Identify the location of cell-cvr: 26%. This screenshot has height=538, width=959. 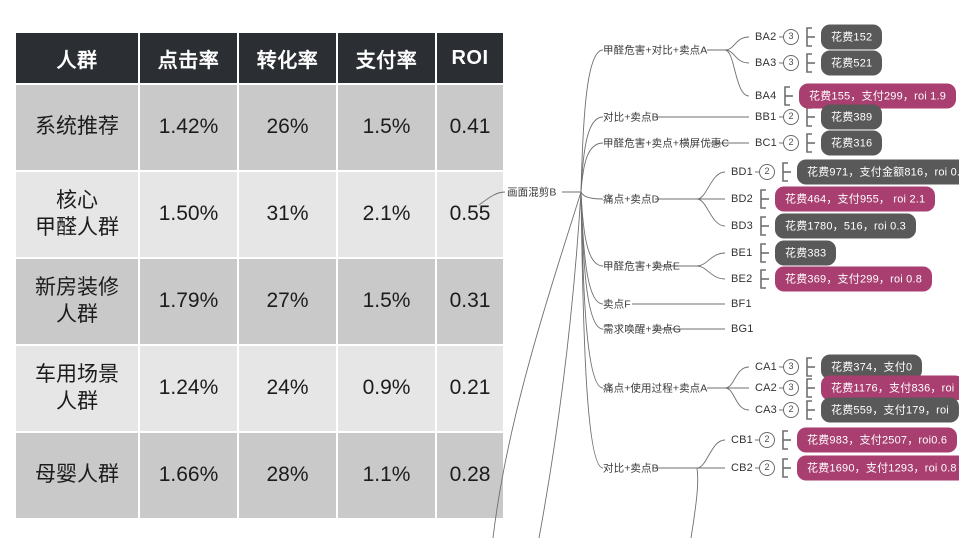
(287, 127).